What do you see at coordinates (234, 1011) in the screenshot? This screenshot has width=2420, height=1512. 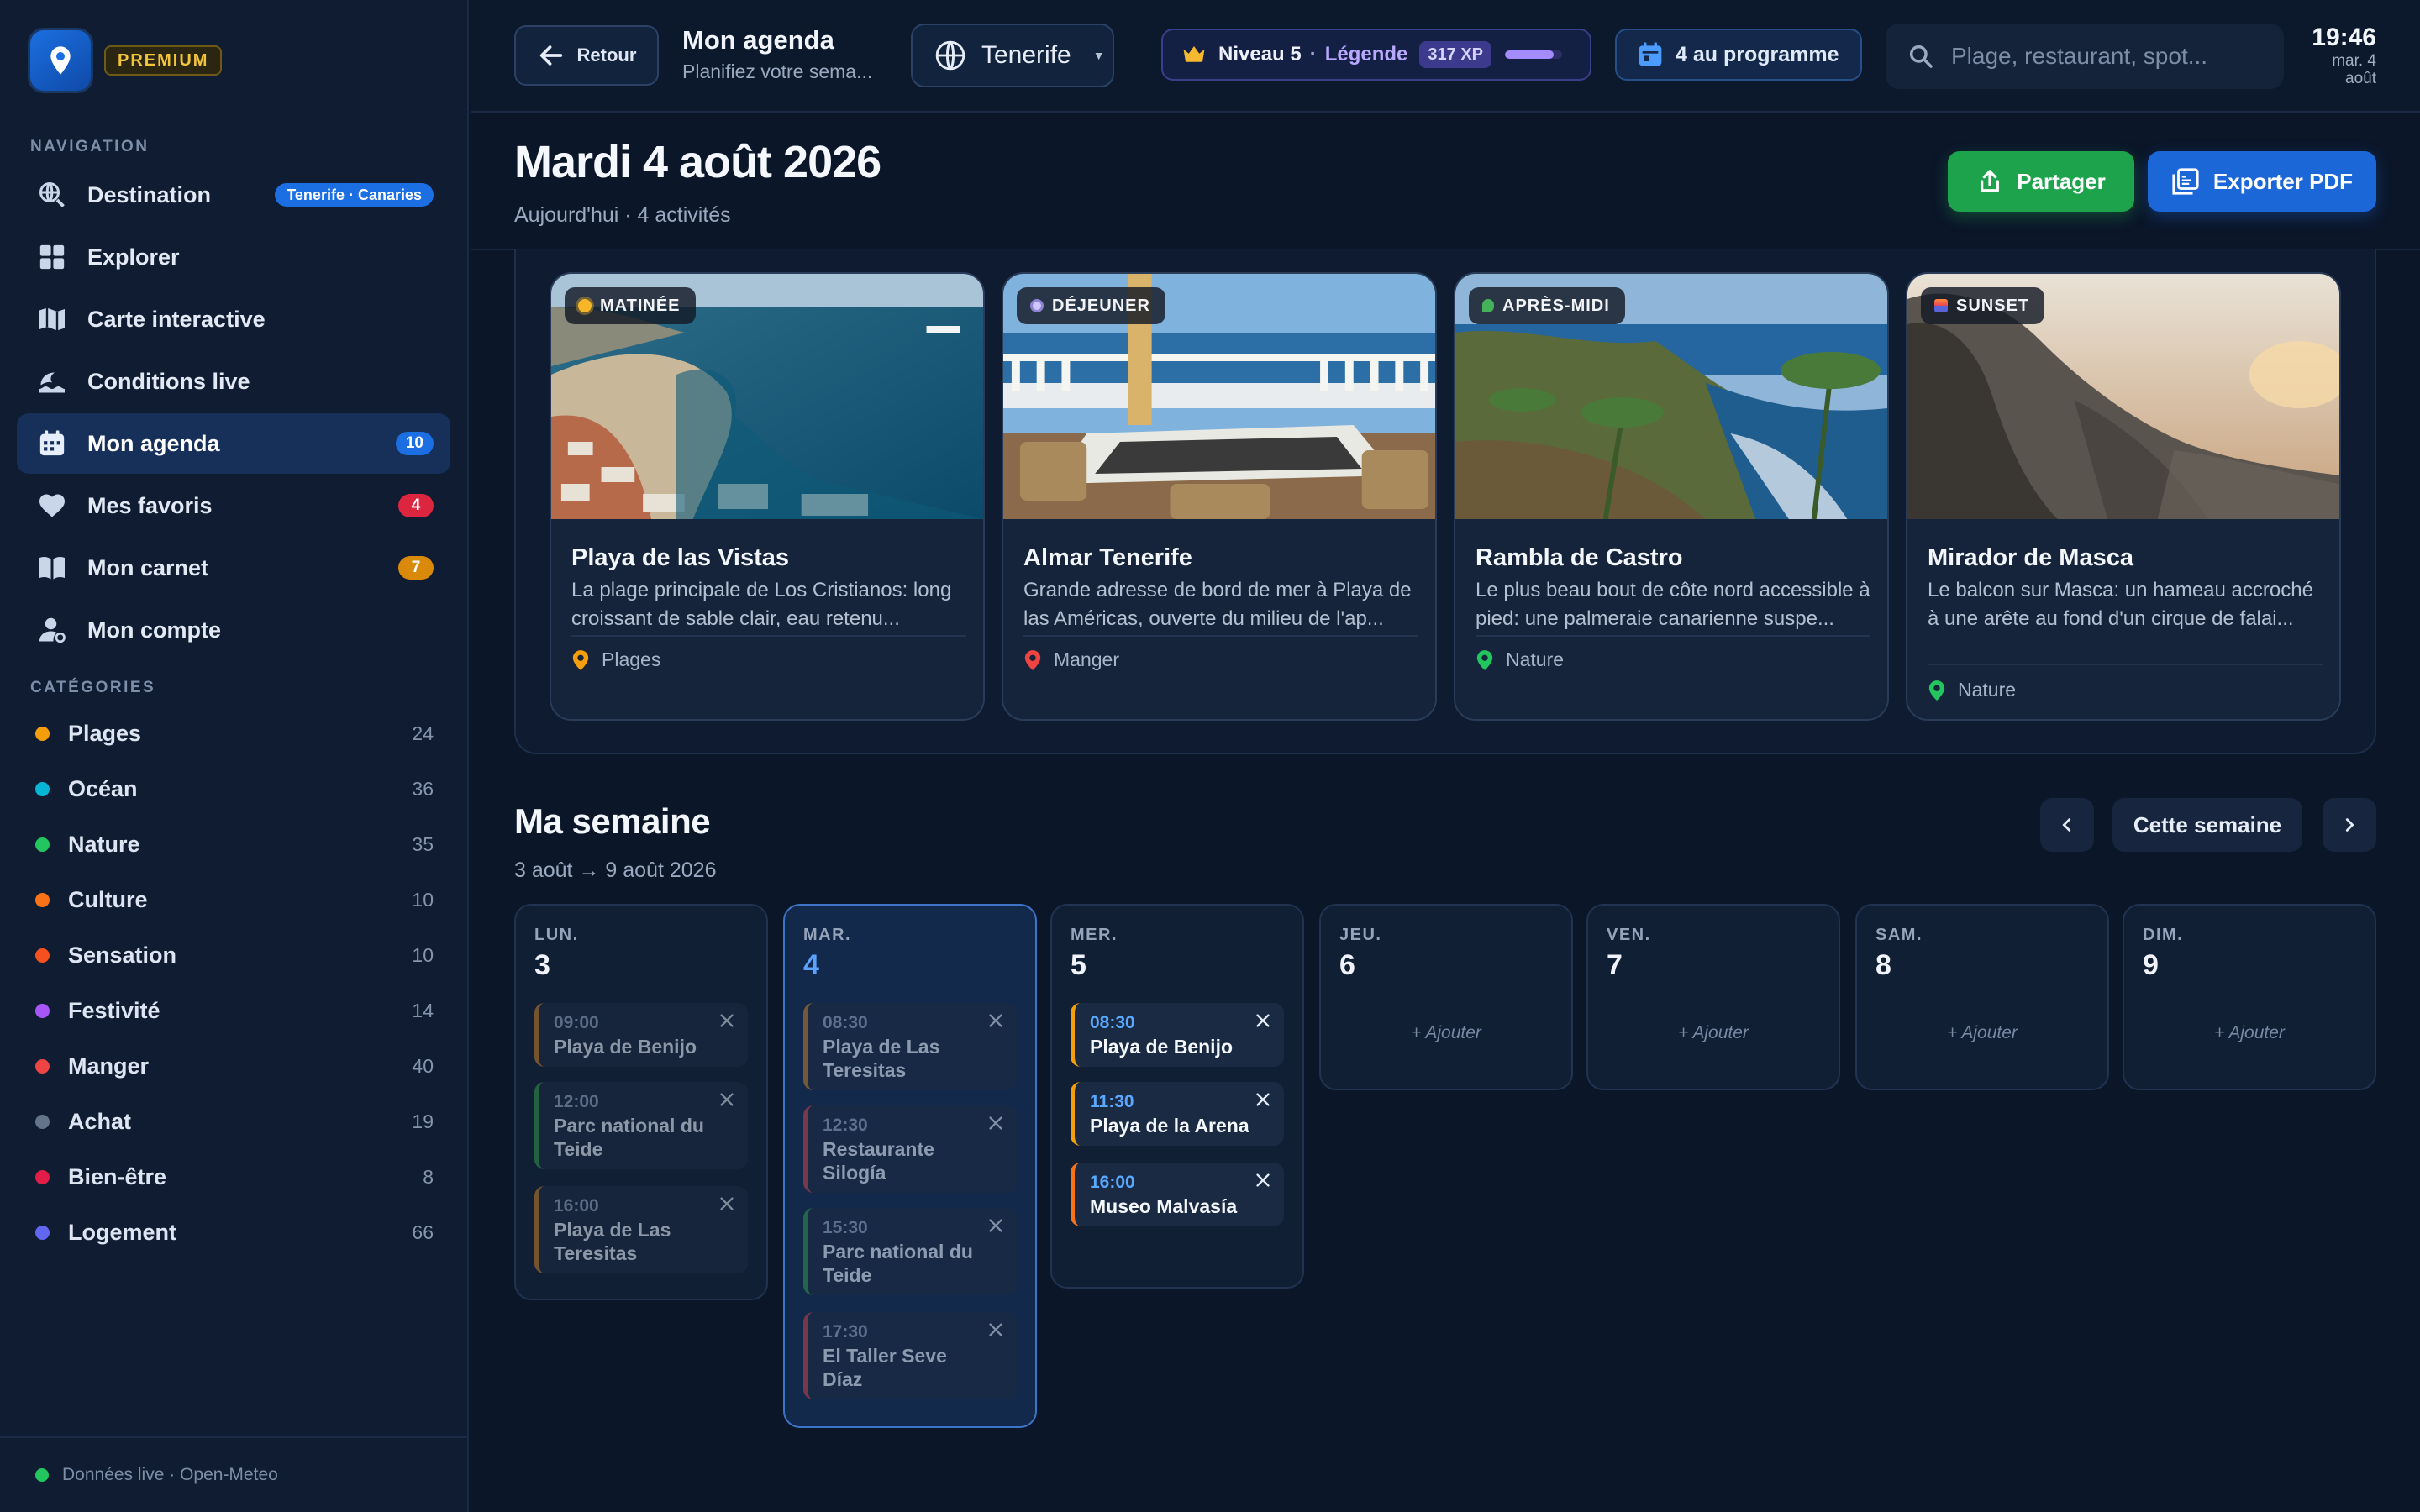 I see `category-item-festivite: Festivité 14` at bounding box center [234, 1011].